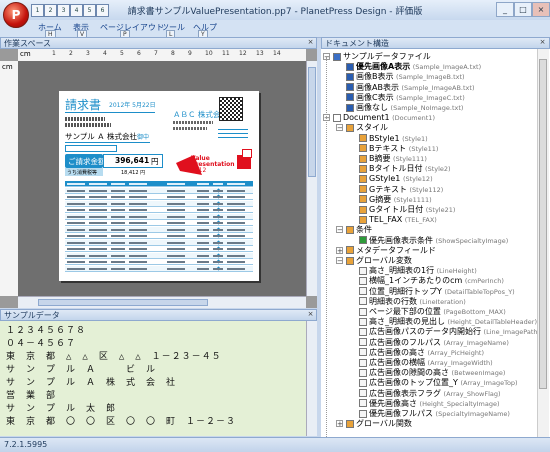 Image resolution: width=550 pixels, height=452 pixels. What do you see at coordinates (71, 53) in the screenshot?
I see `ruler-mark: 2` at bounding box center [71, 53].